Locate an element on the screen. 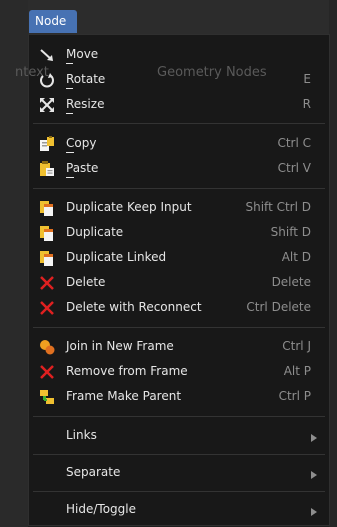 The width and height of the screenshot is (337, 527). menu-item-label: Frame Make Parent is located at coordinates (124, 396).